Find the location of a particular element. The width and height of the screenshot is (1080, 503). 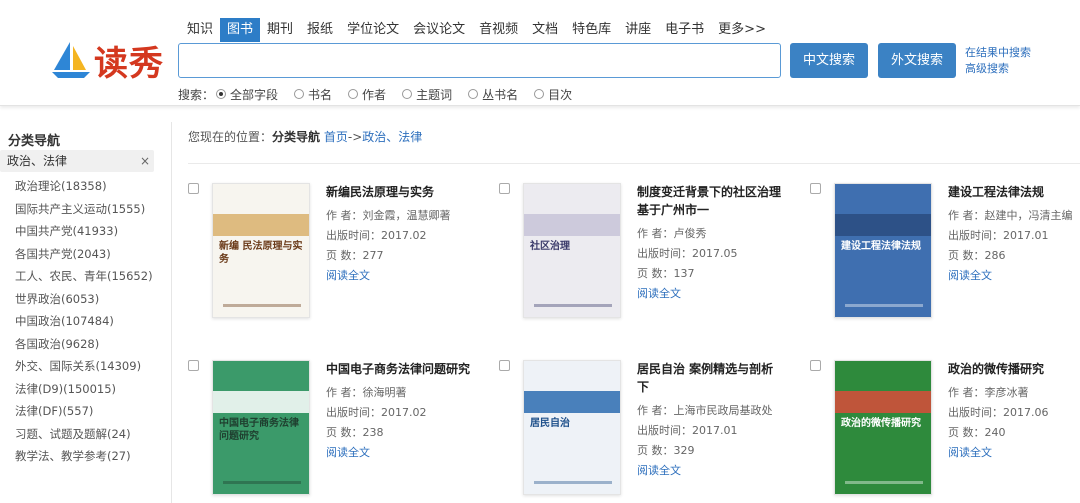

field-radio-5: 目次 is located at coordinates (553, 94).